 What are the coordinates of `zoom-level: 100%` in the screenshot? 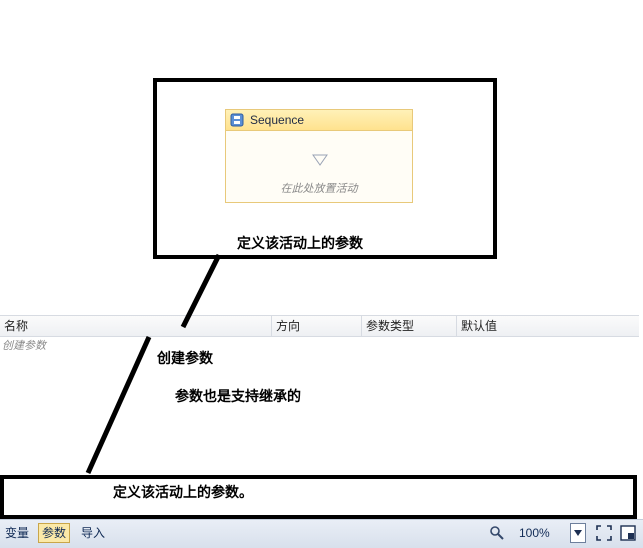 It's located at (534, 533).